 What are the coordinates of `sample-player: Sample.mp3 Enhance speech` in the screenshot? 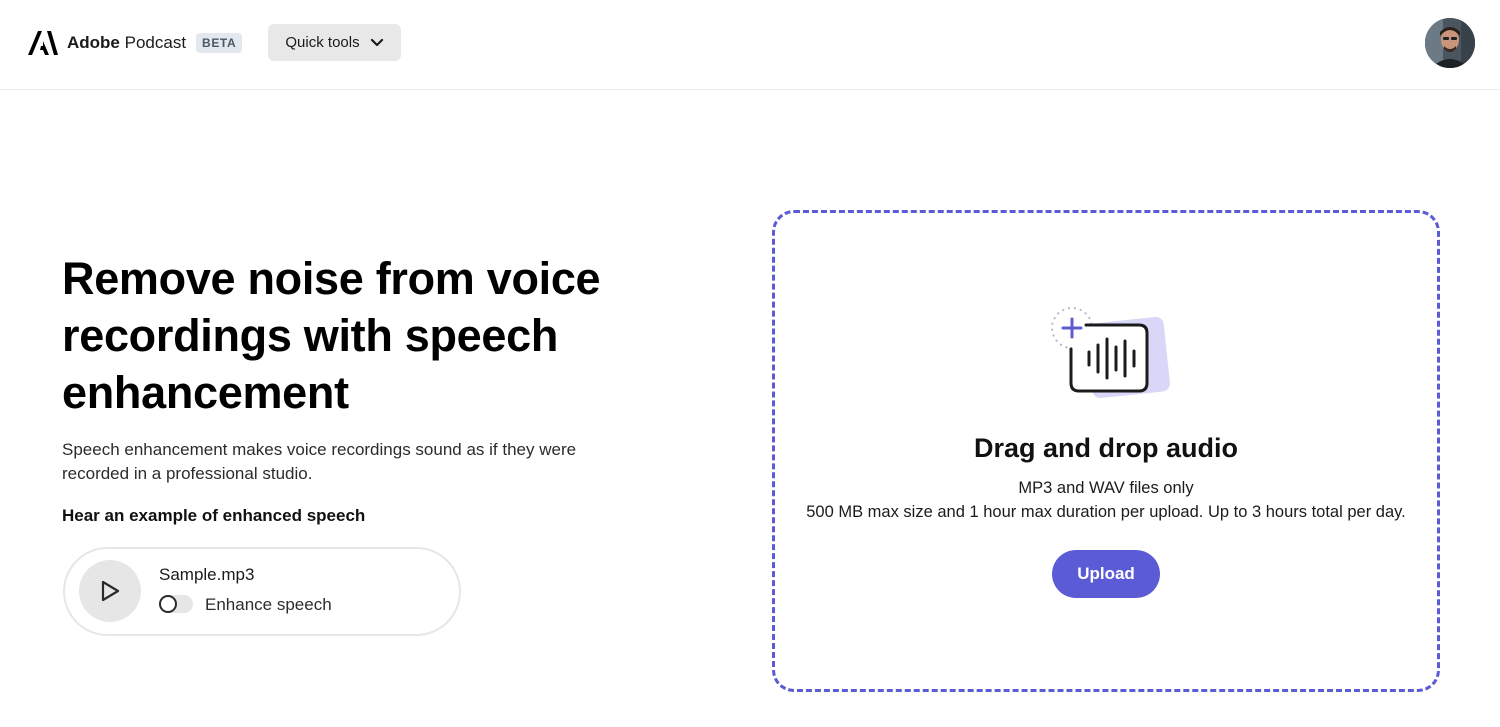 It's located at (262, 591).